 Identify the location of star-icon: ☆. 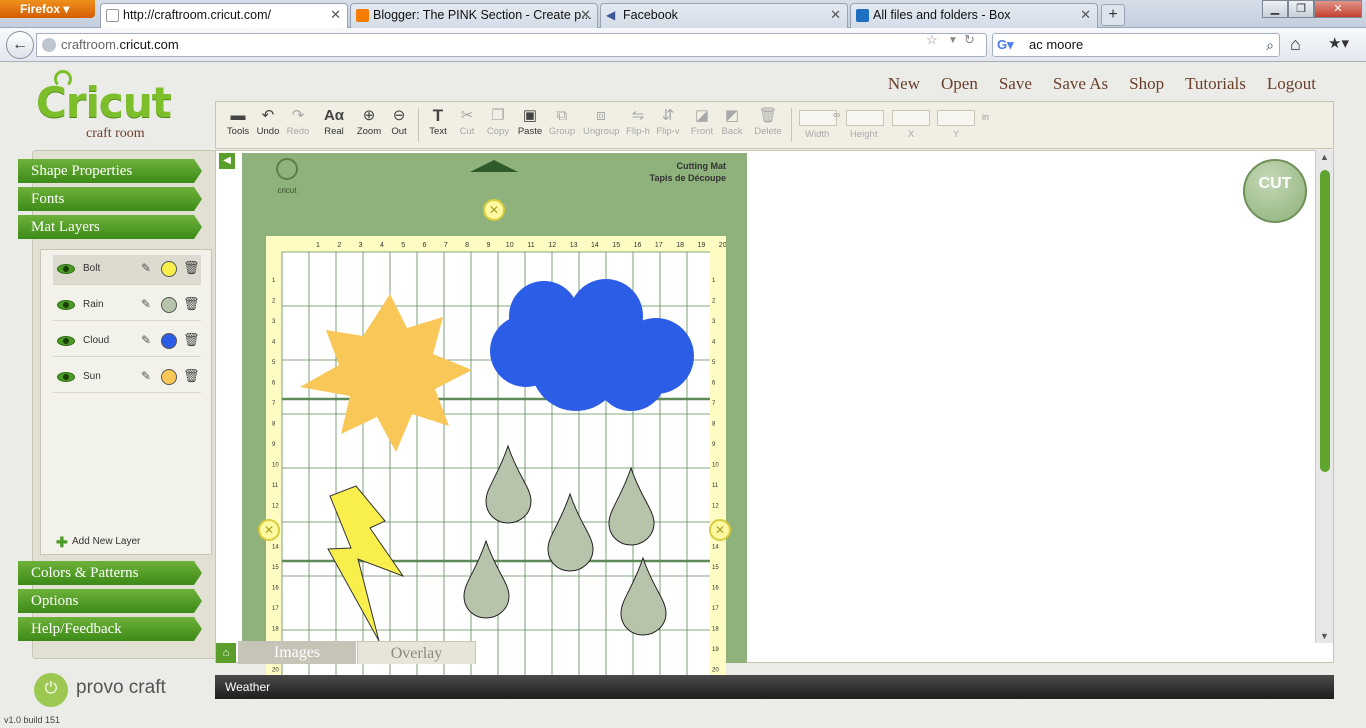
(932, 40).